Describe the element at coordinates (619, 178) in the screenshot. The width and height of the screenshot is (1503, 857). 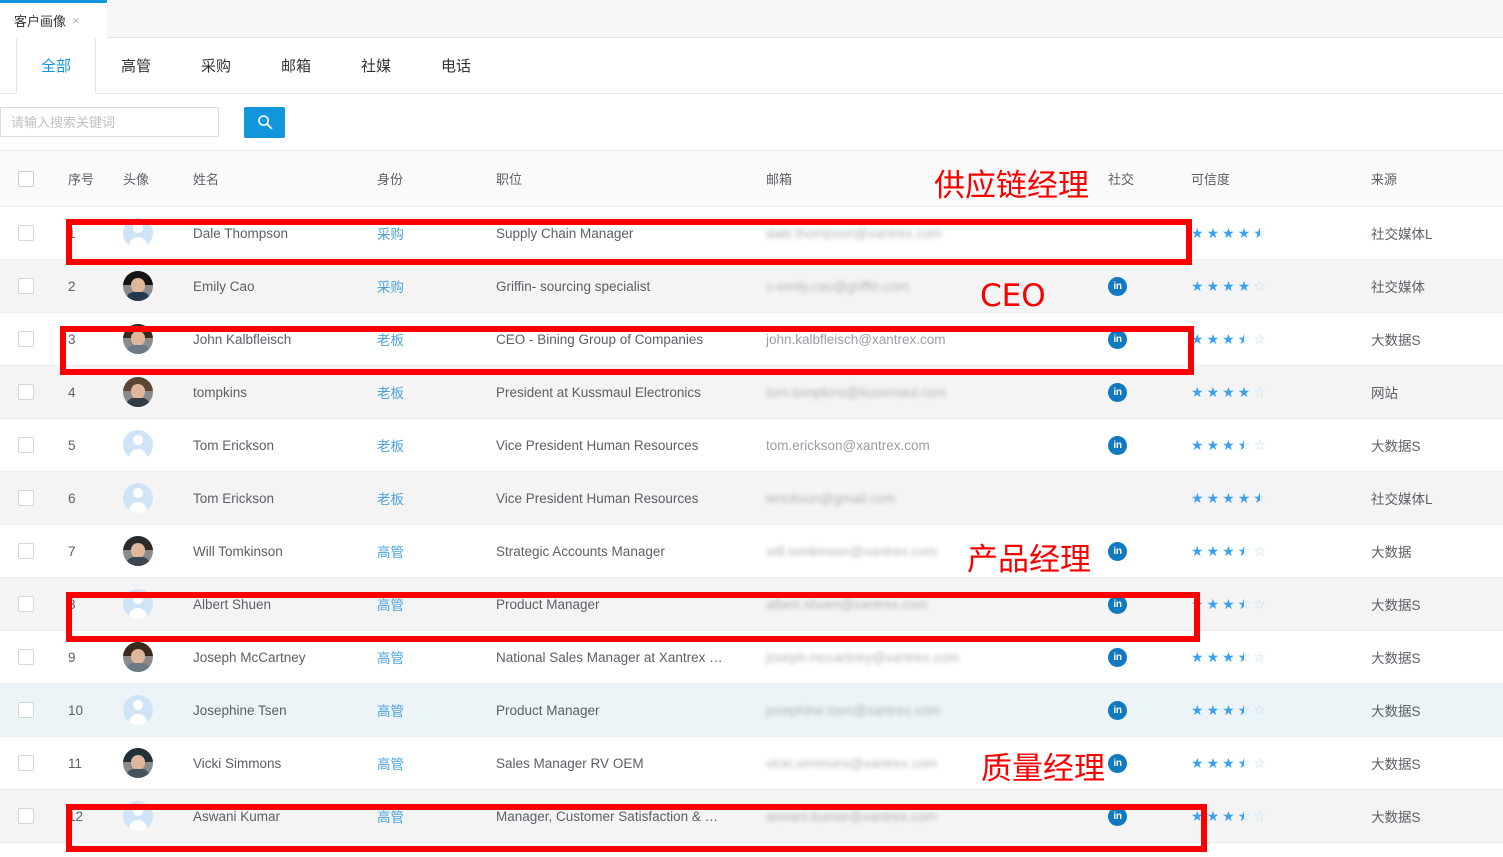
I see `column-header-position: 职位` at that location.